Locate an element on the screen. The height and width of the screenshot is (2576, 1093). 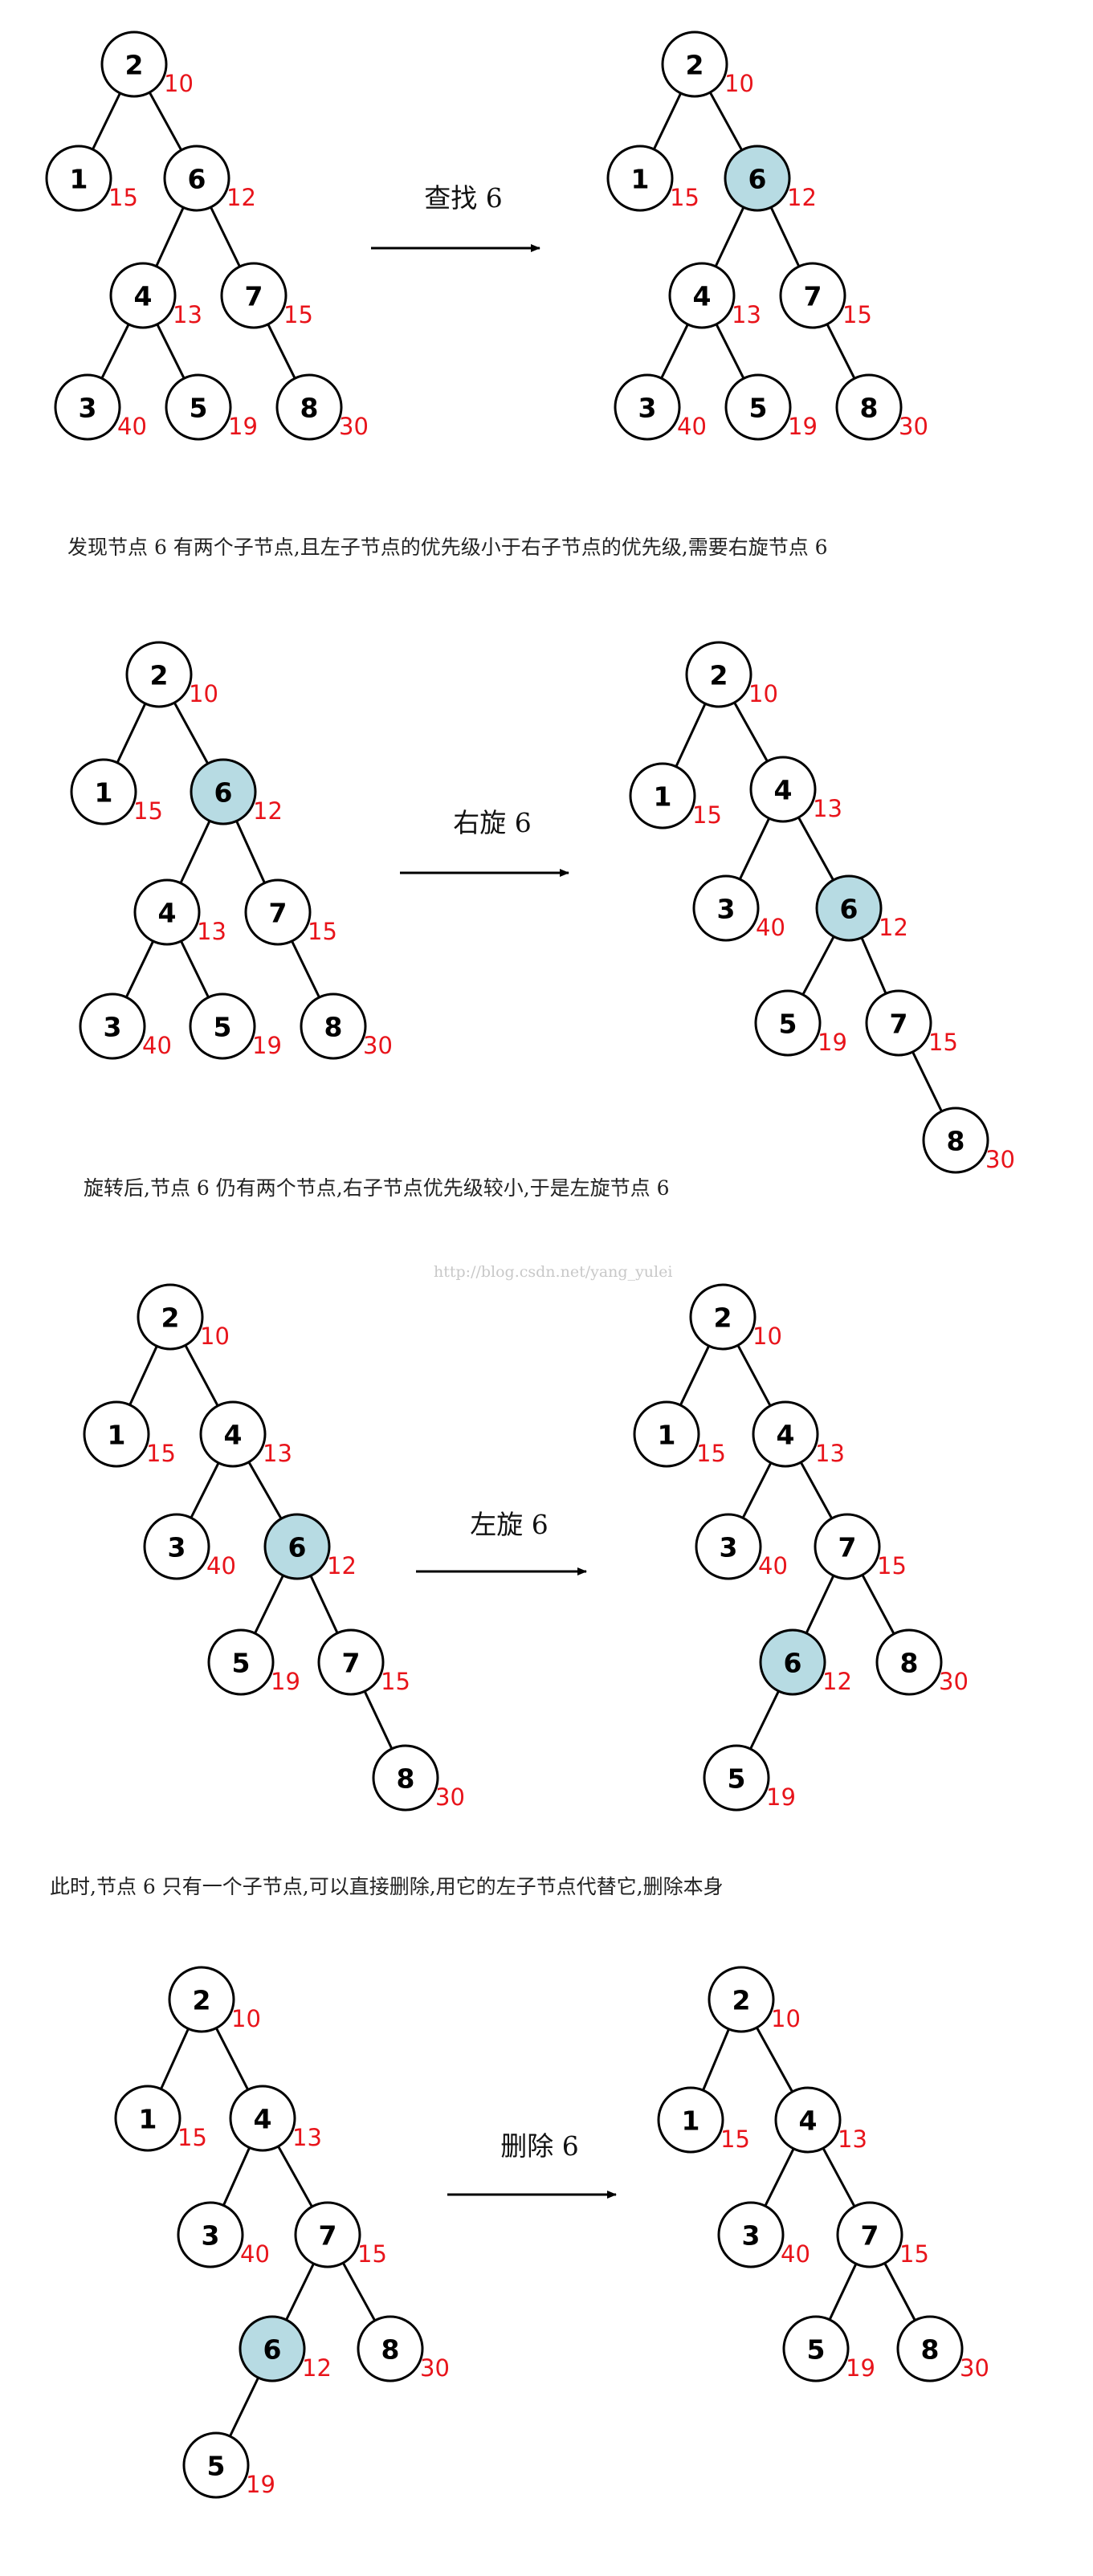
operation-label: 查找 6 is located at coordinates (464, 198).